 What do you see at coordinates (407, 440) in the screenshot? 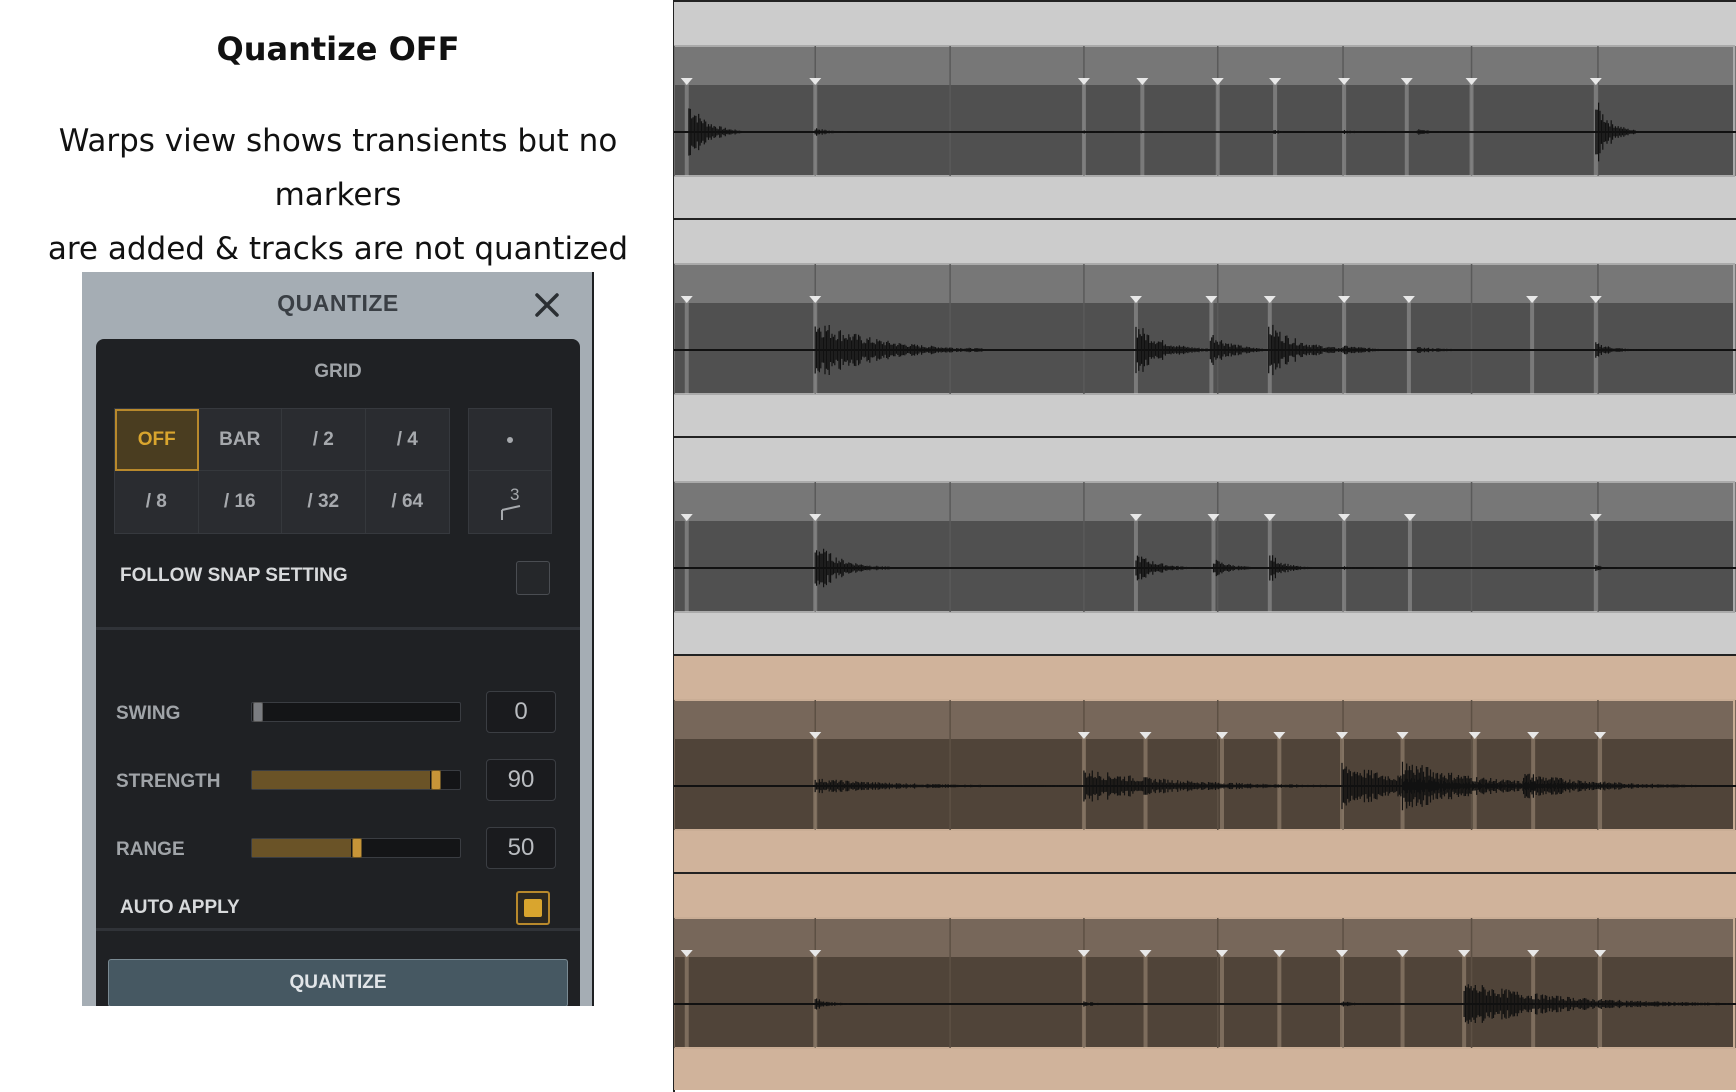
I see `grid-quarter-button: / 4` at bounding box center [407, 440].